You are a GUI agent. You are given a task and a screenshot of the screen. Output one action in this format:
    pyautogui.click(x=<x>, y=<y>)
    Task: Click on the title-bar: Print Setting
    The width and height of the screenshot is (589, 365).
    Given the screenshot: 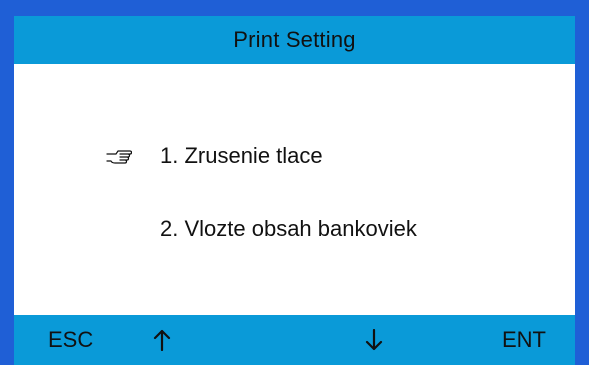 What is the action you would take?
    pyautogui.click(x=294, y=40)
    